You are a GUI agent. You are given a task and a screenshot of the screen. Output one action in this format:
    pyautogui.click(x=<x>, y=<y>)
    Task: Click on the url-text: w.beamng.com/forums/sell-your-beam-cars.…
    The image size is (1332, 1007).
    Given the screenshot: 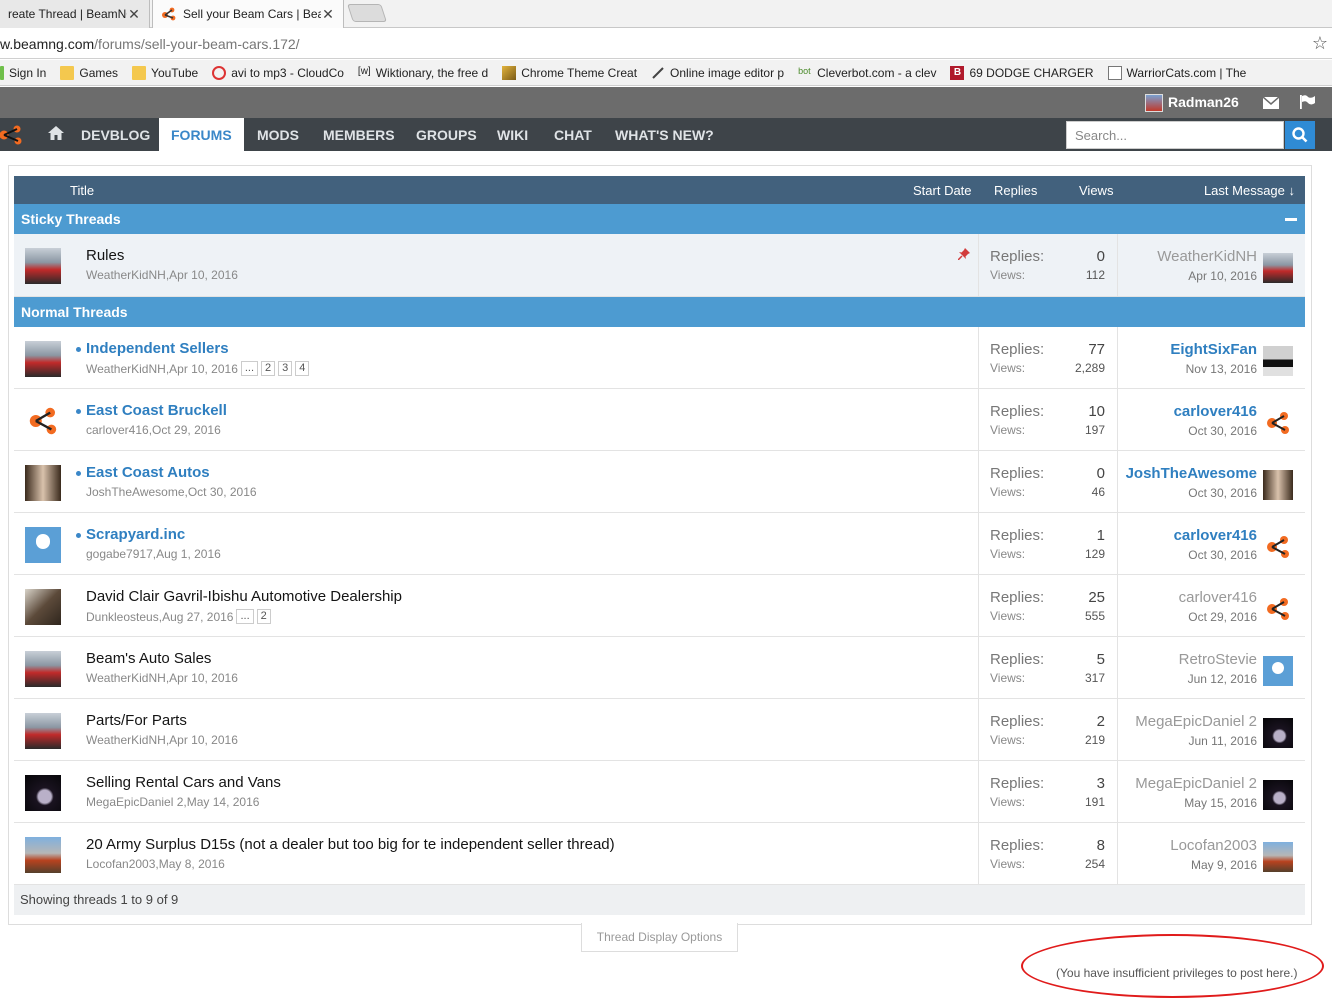 What is the action you would take?
    pyautogui.click(x=150, y=44)
    